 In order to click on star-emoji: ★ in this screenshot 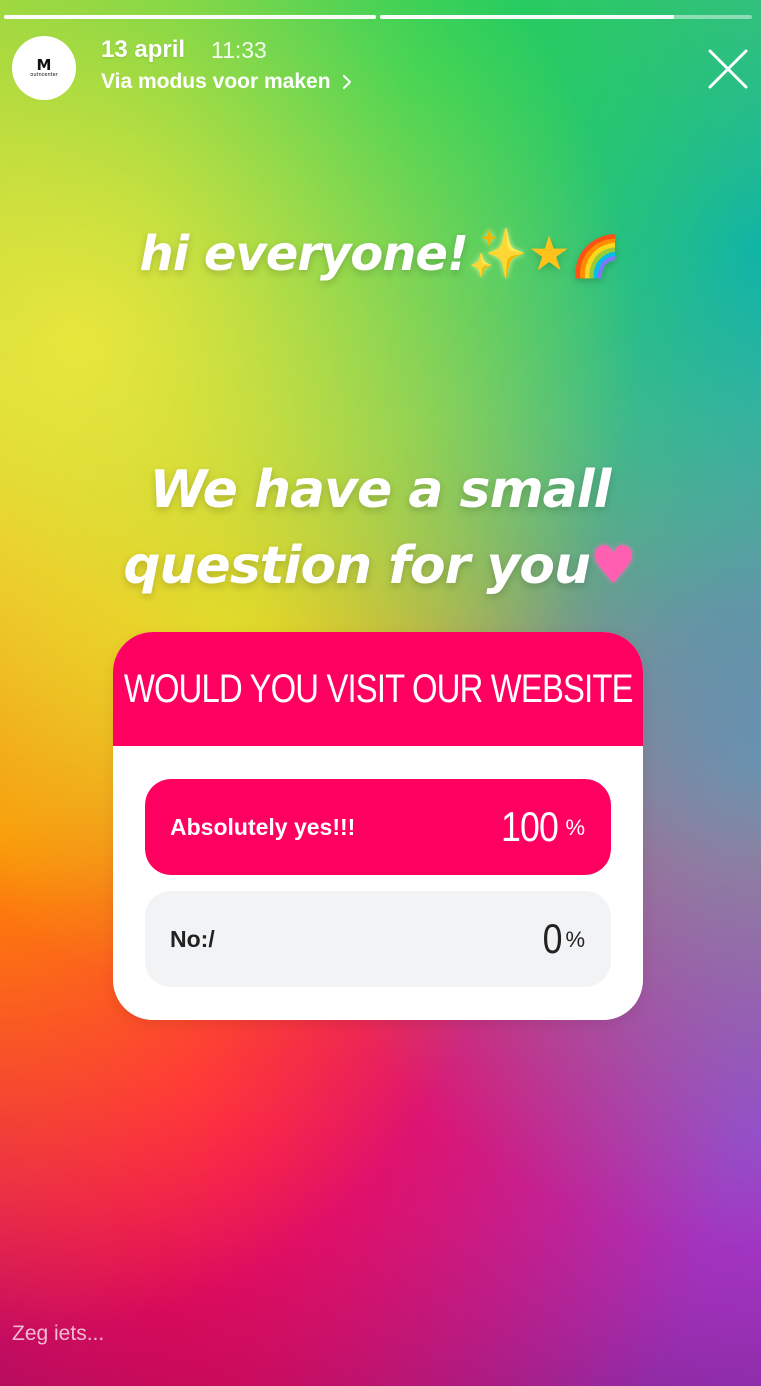, I will do `click(549, 254)`.